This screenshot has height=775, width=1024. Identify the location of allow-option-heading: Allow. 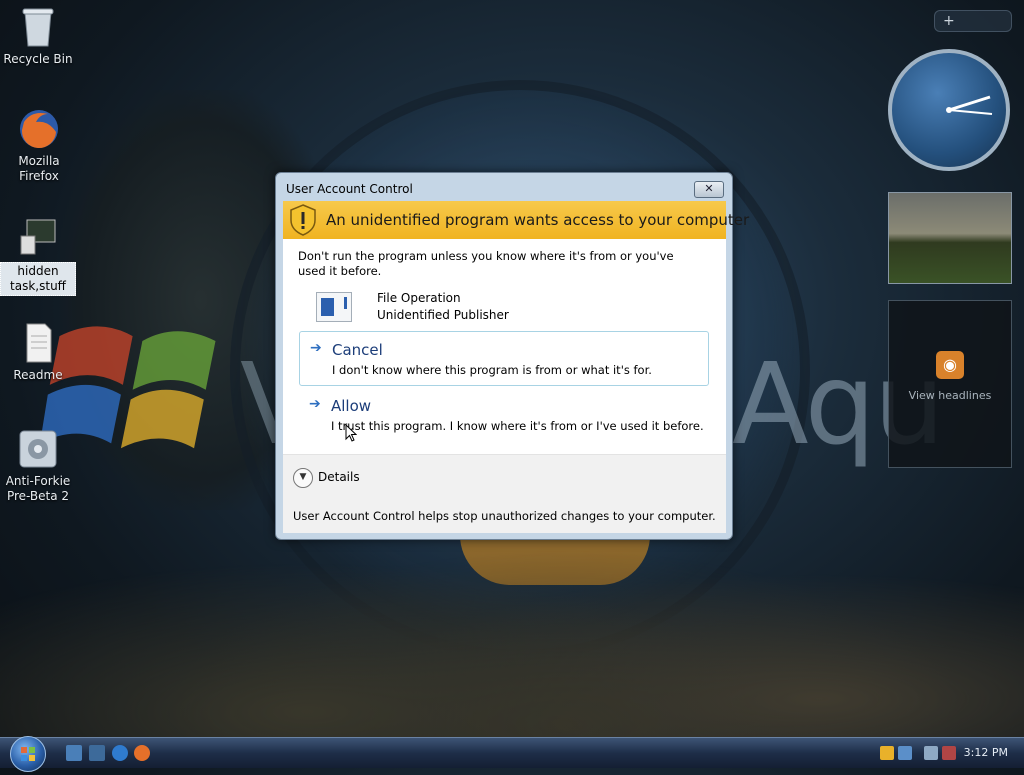
(351, 406).